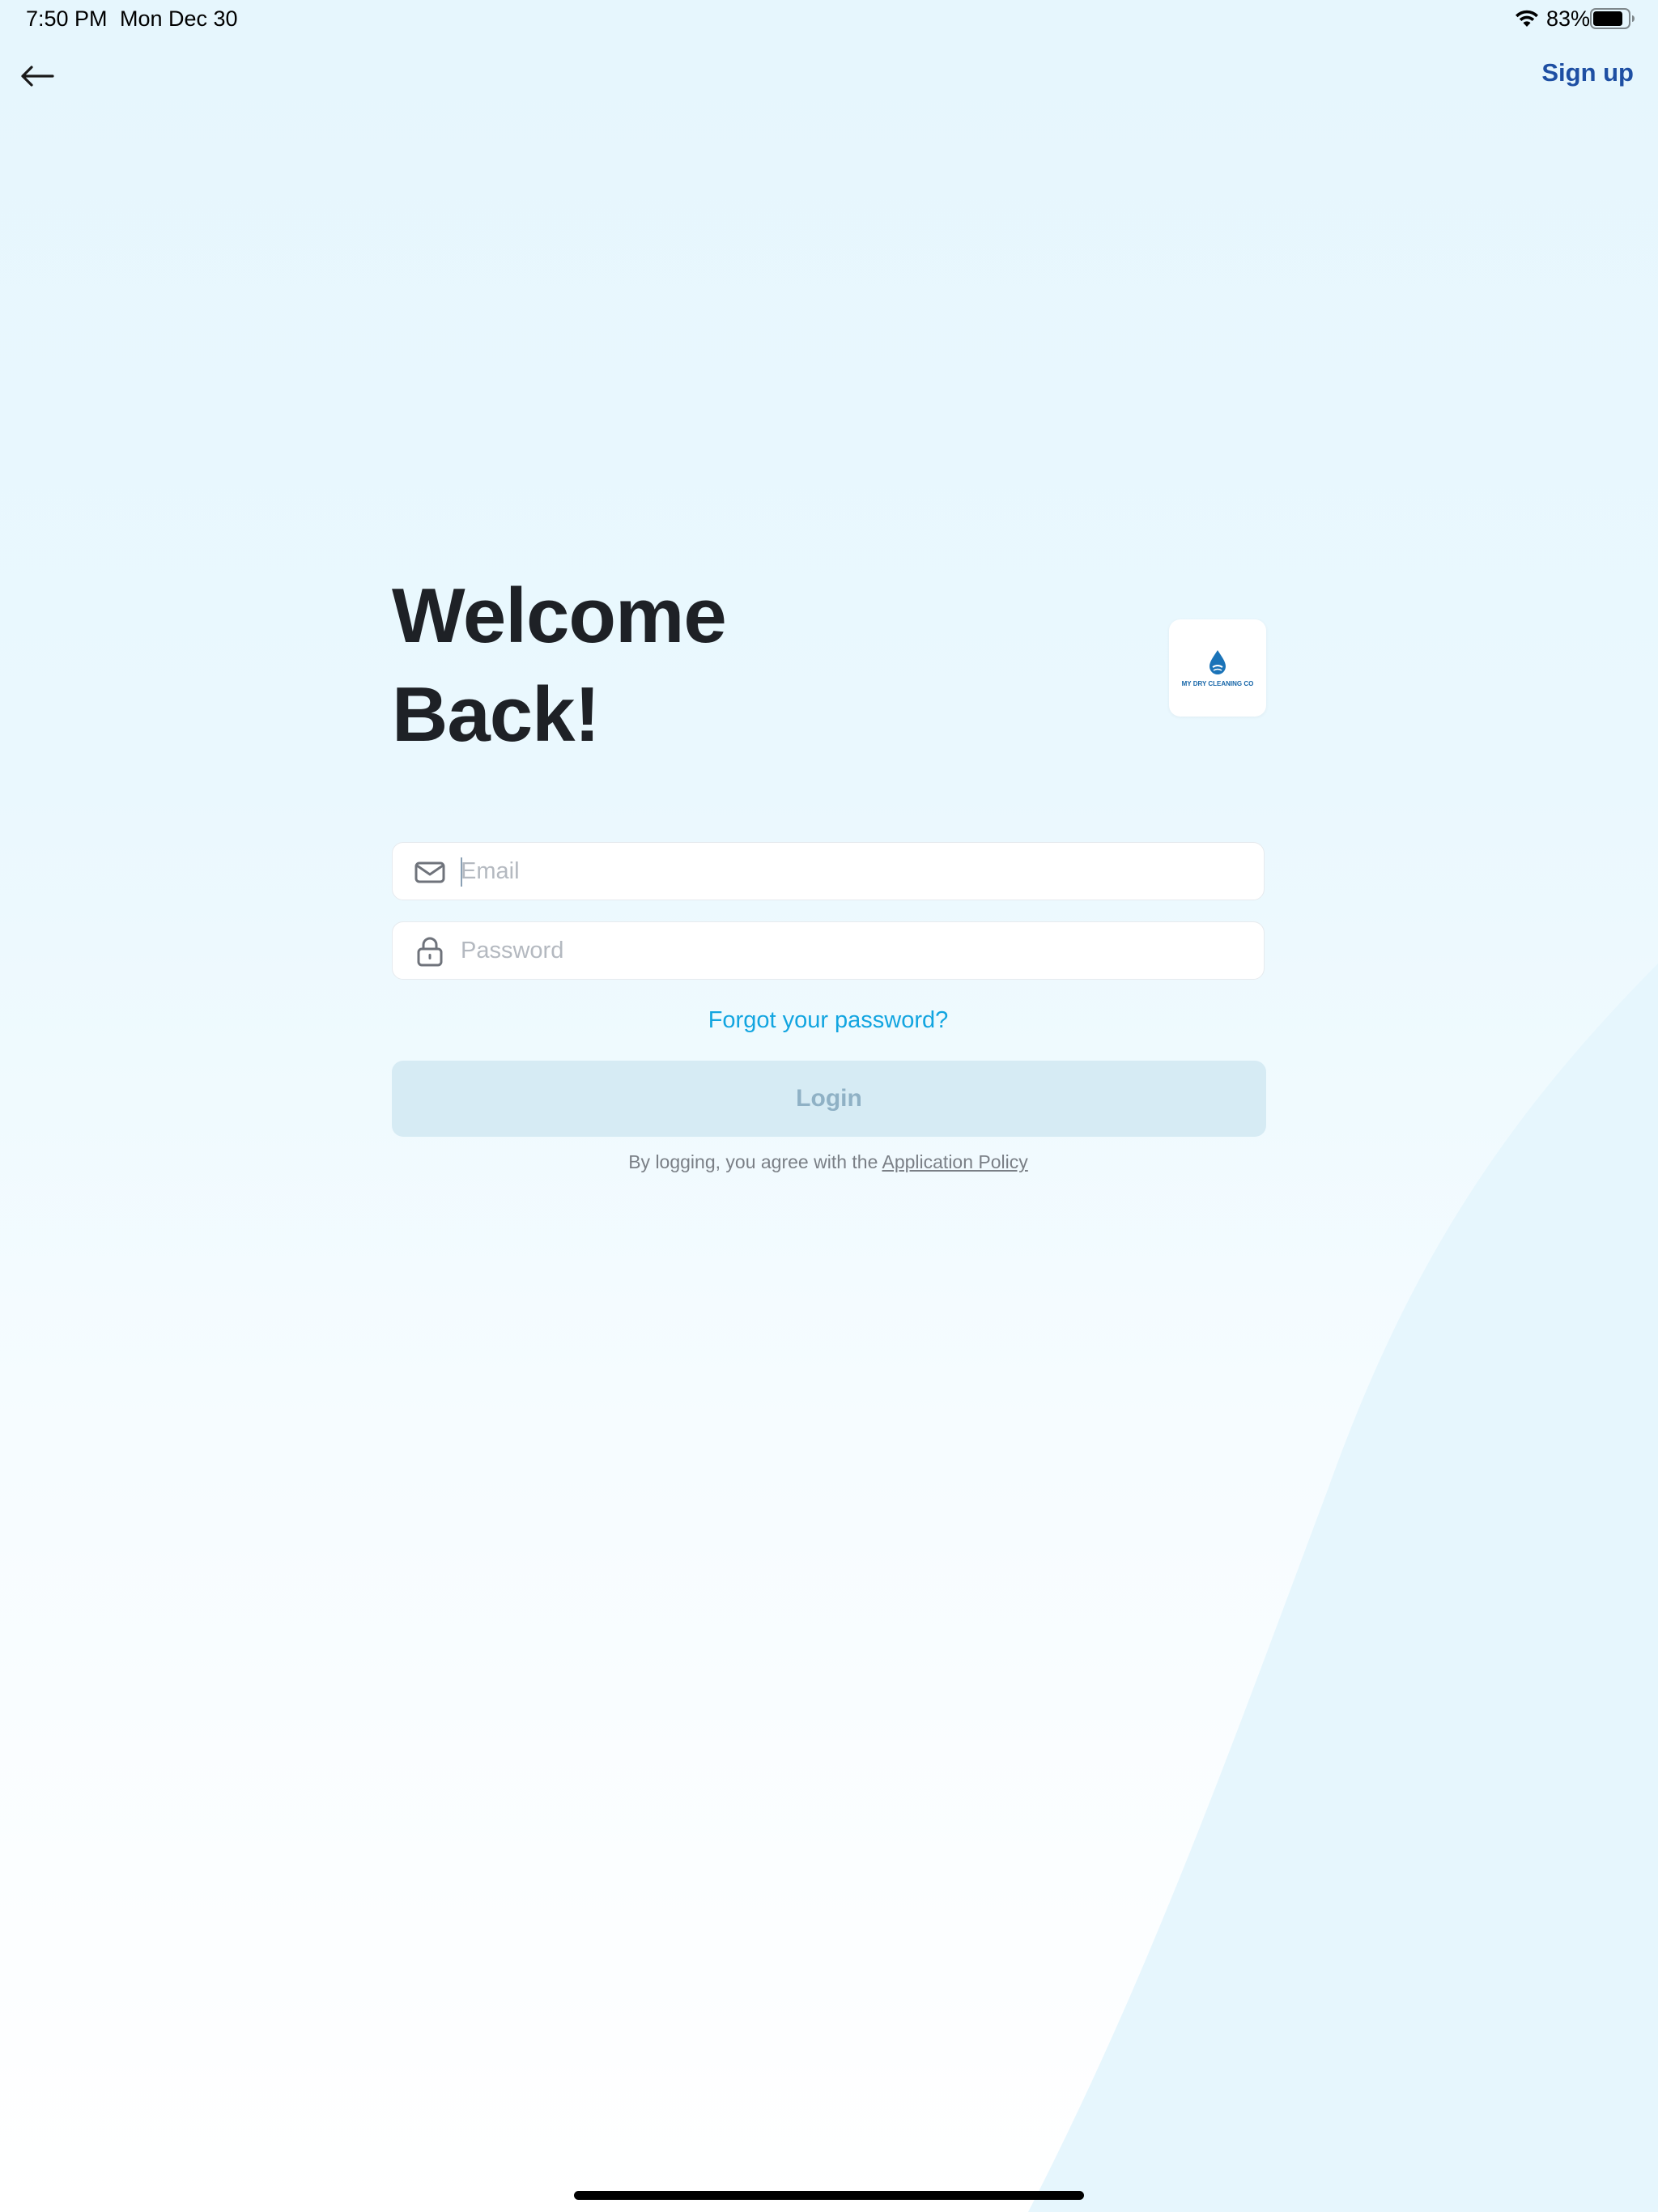  What do you see at coordinates (1568, 19) in the screenshot?
I see `battery-percentage: 83%` at bounding box center [1568, 19].